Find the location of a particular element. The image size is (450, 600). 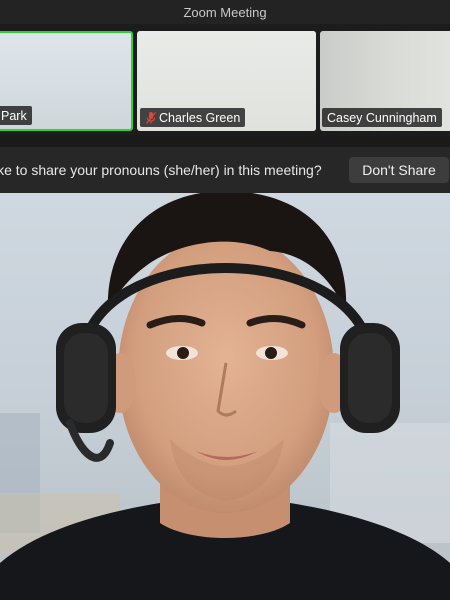

participant-tile-charles-green: Charles Green is located at coordinates (226, 81).